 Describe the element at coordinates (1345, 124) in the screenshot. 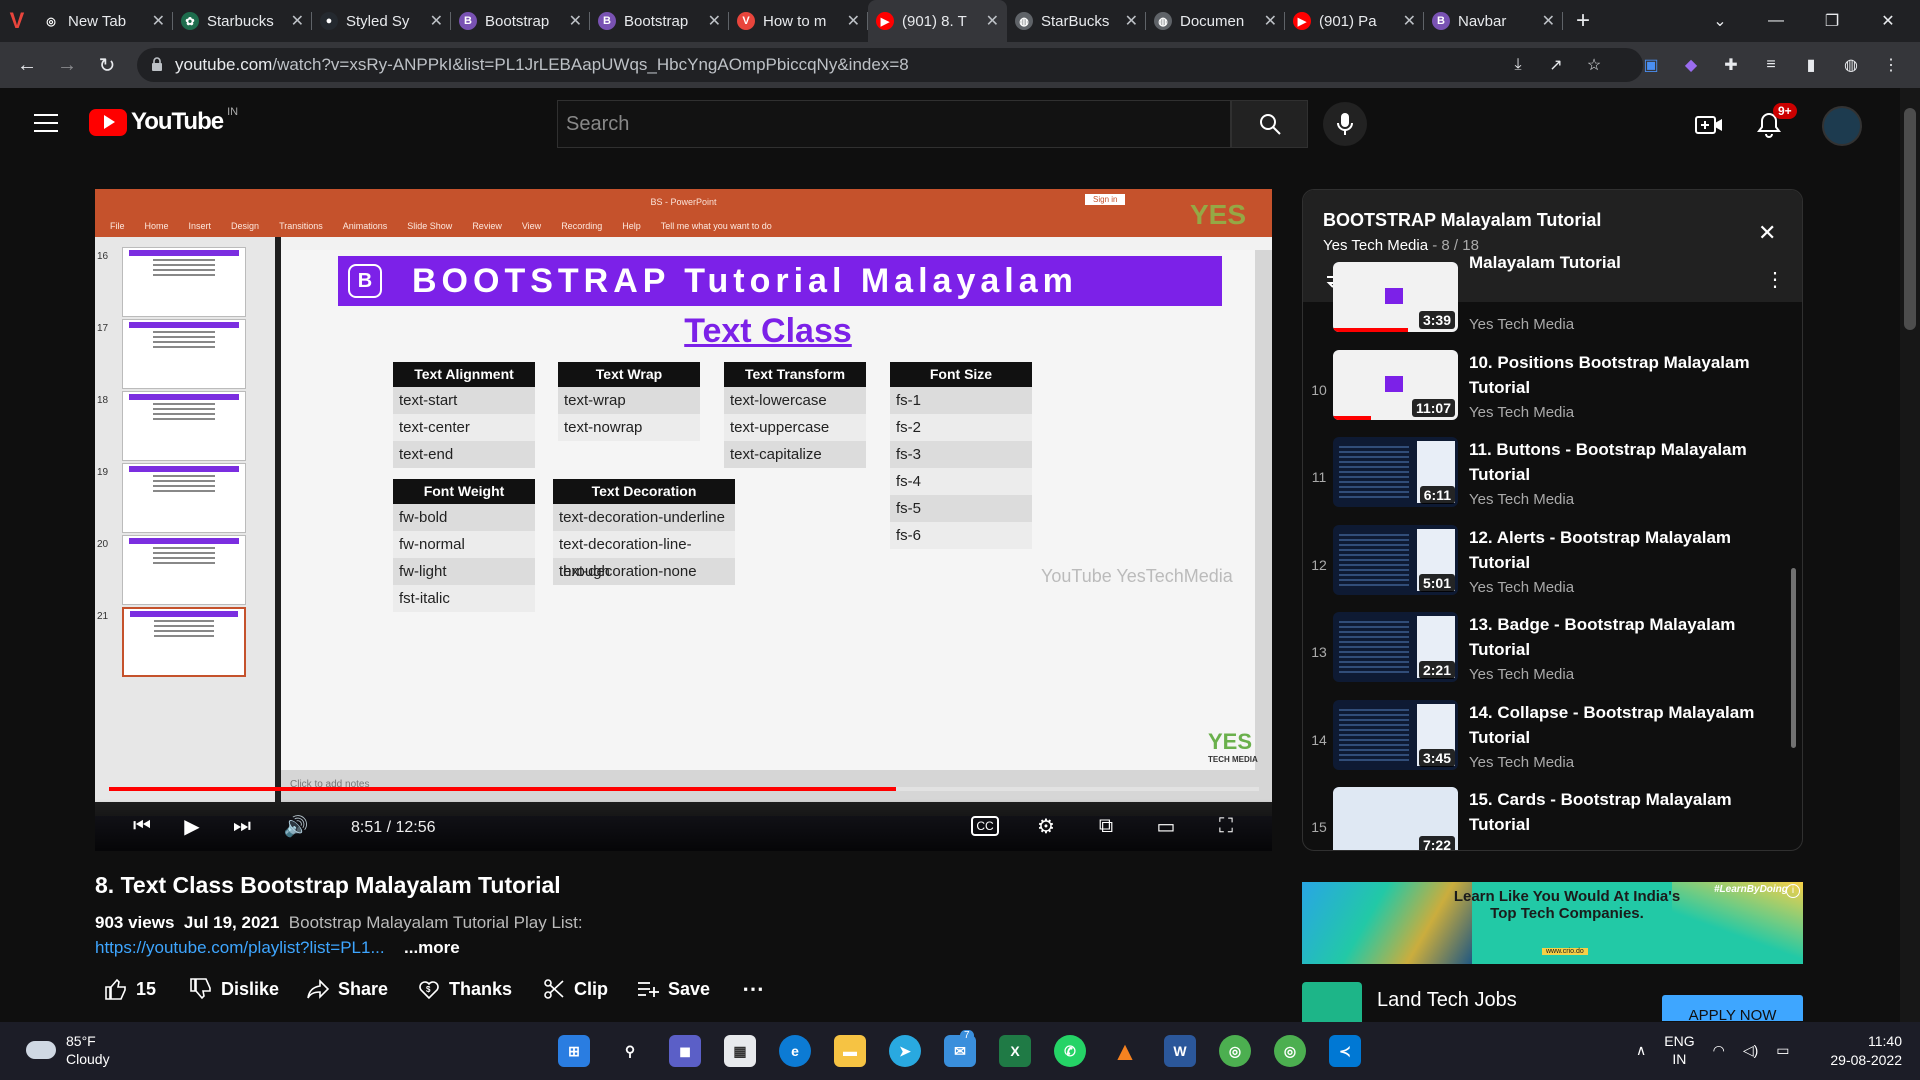

I see `voice-search-button` at that location.